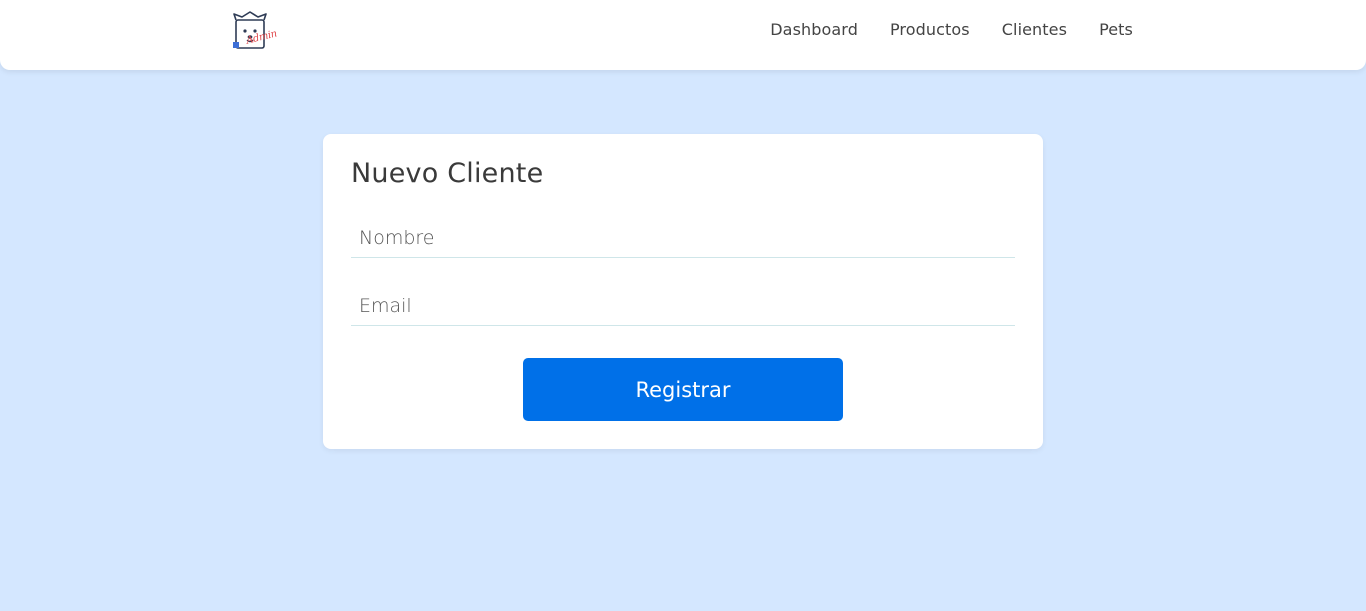 This screenshot has height=611, width=1366. I want to click on page-title: Nuevo Cliente, so click(447, 173).